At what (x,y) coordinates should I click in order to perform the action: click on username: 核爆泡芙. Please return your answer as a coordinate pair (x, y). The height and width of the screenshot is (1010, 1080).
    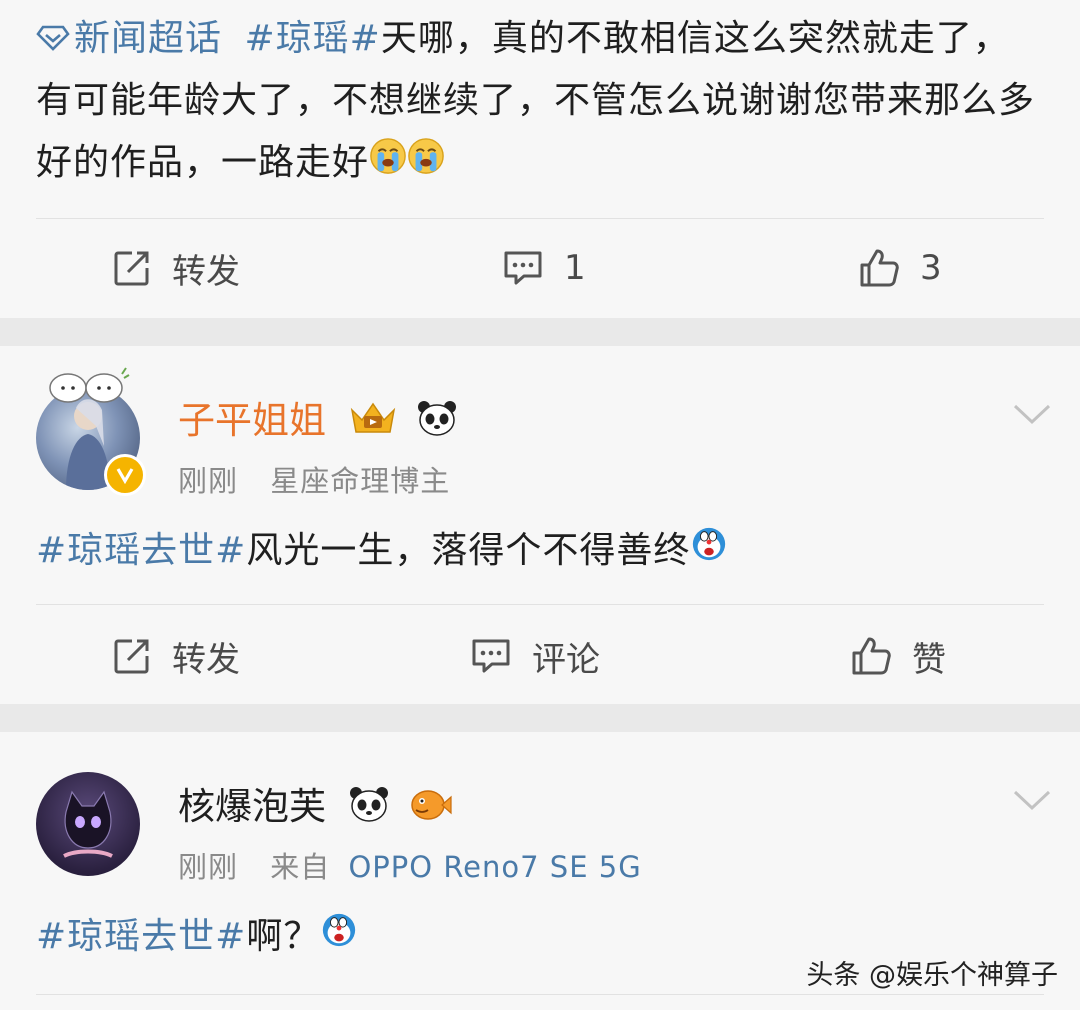
    Looking at the image, I should click on (315, 804).